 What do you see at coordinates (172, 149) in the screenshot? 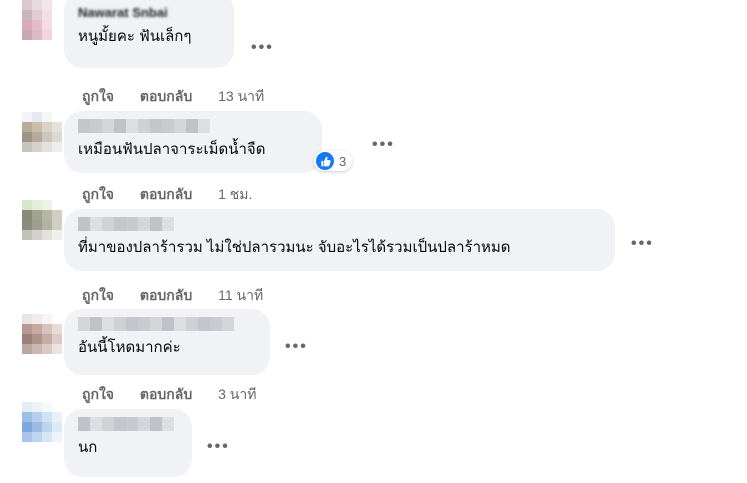
I see `comment-text: เหมือนฟันปลาจาระเม็ดน้ำจืด` at bounding box center [172, 149].